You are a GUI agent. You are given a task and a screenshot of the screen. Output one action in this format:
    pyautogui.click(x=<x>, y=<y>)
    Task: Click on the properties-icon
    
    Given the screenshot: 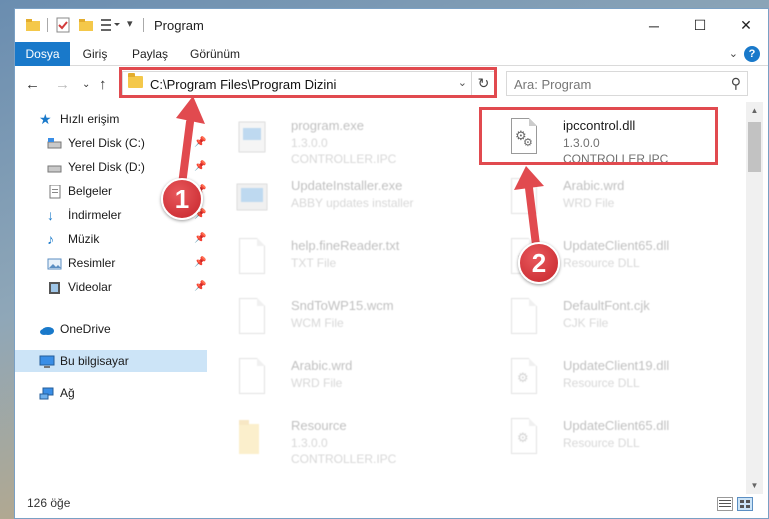 What is the action you would take?
    pyautogui.click(x=63, y=25)
    